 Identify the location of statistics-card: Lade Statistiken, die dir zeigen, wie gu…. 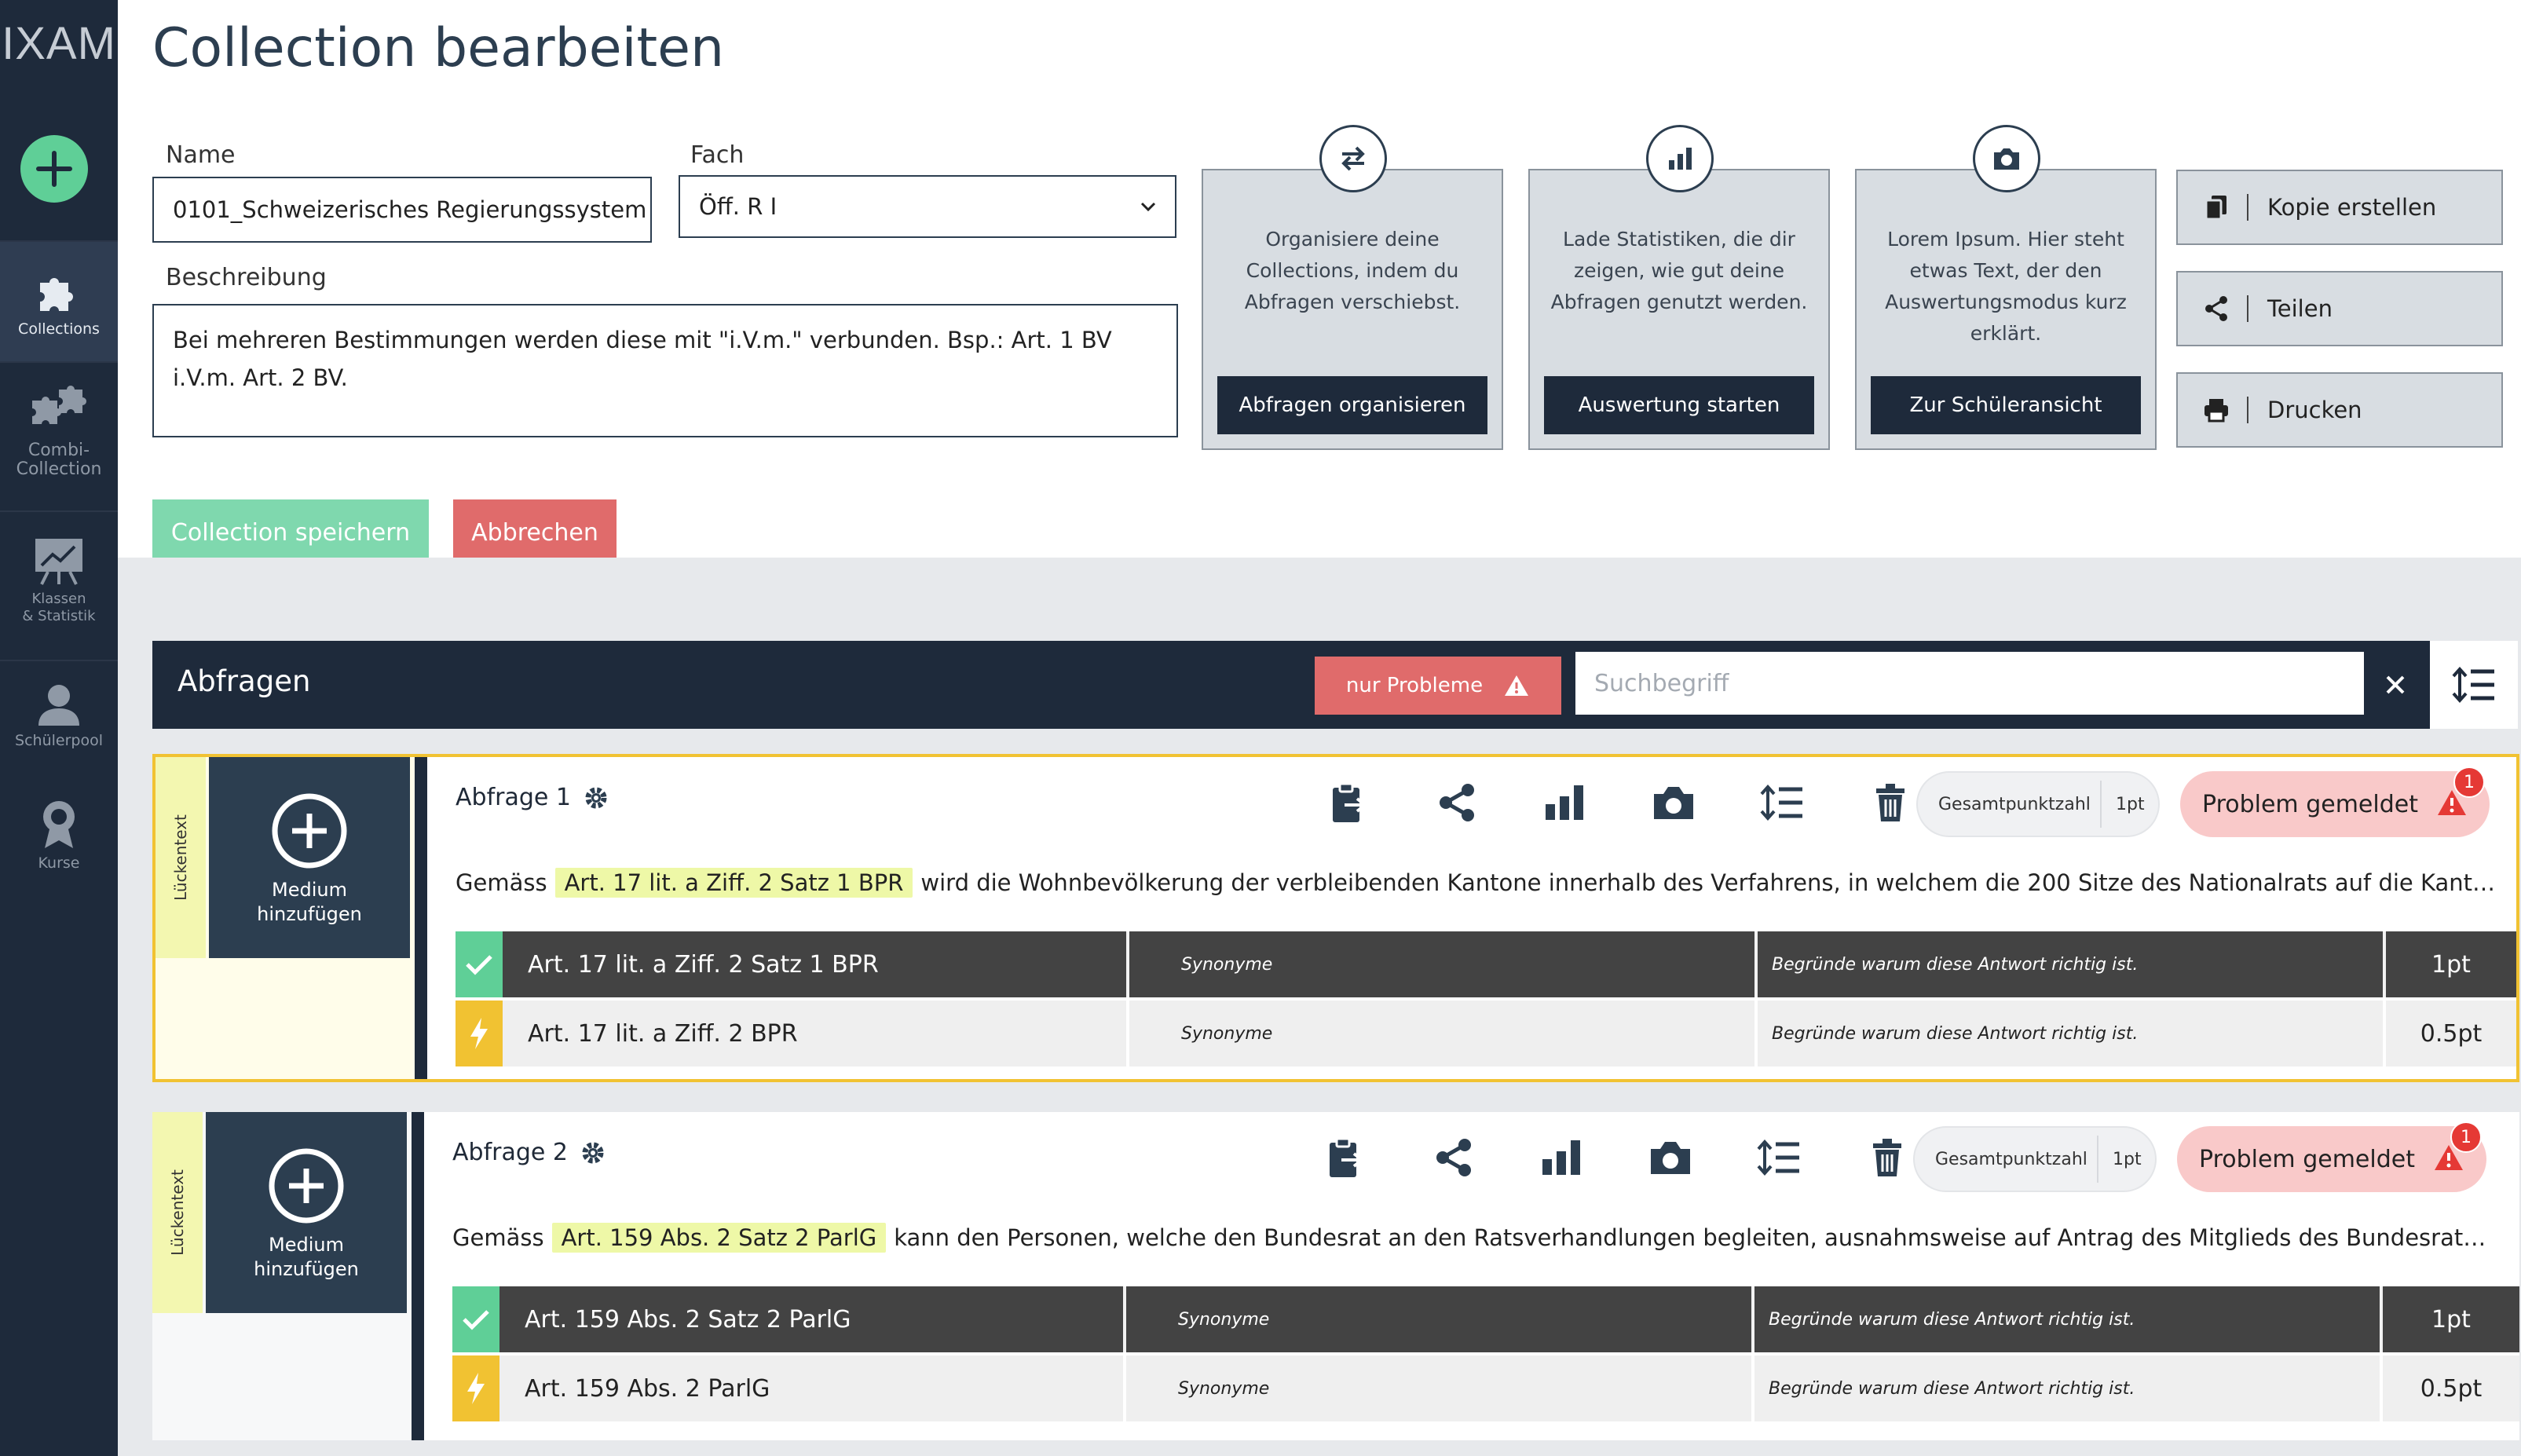
(1679, 287).